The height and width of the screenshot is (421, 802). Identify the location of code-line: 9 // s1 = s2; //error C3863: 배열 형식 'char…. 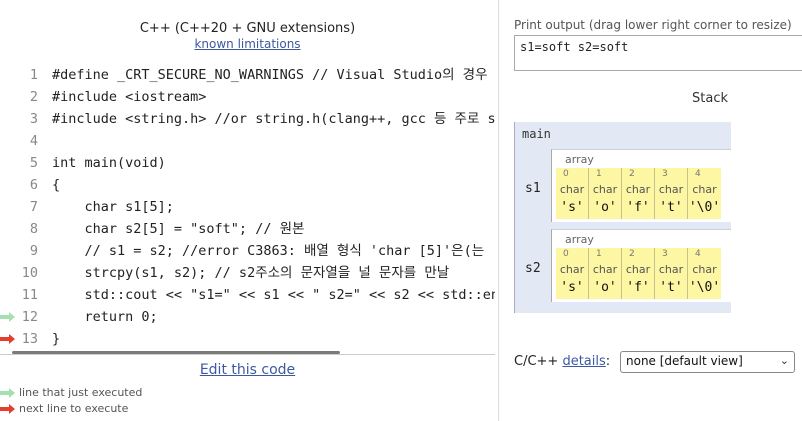
(247, 251).